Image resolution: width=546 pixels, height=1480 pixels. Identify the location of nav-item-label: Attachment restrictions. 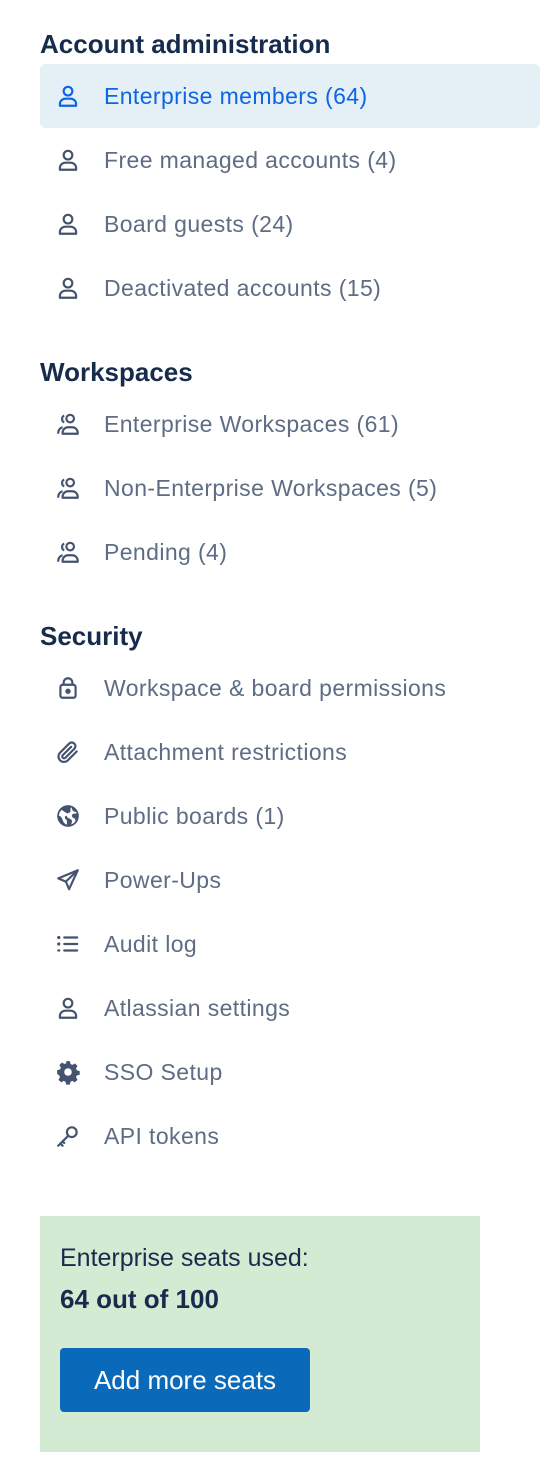
(226, 751).